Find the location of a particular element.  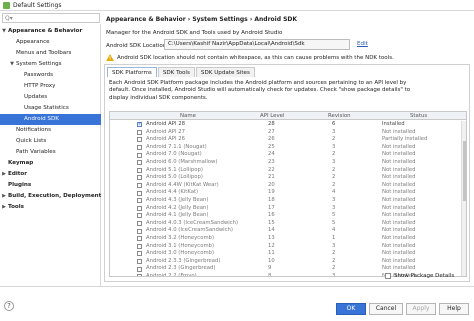

sidebar-item: ▶ Tools is located at coordinates (50, 207).